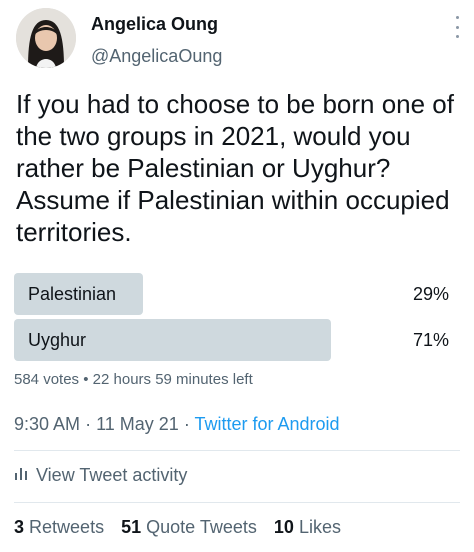 This screenshot has height=552, width=474. Describe the element at coordinates (137, 424) in the screenshot. I see `tweet-date: 11 May 21` at that location.